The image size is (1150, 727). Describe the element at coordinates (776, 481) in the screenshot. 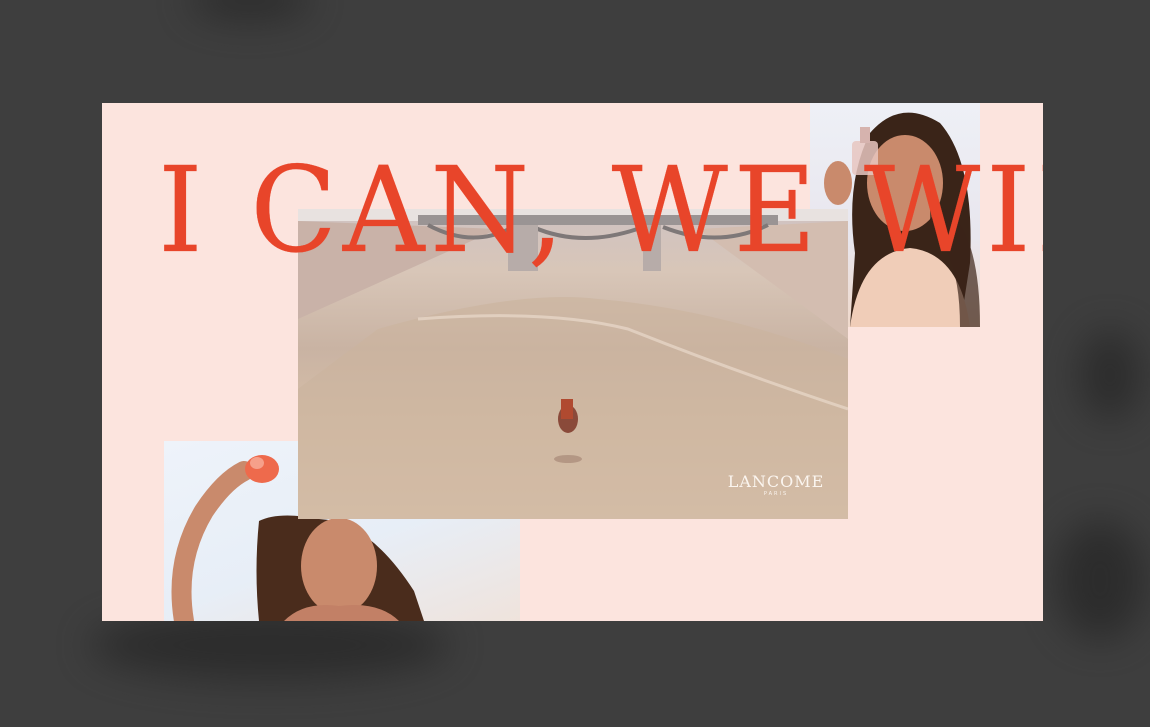

I see `brand-name: LANCOME` at that location.